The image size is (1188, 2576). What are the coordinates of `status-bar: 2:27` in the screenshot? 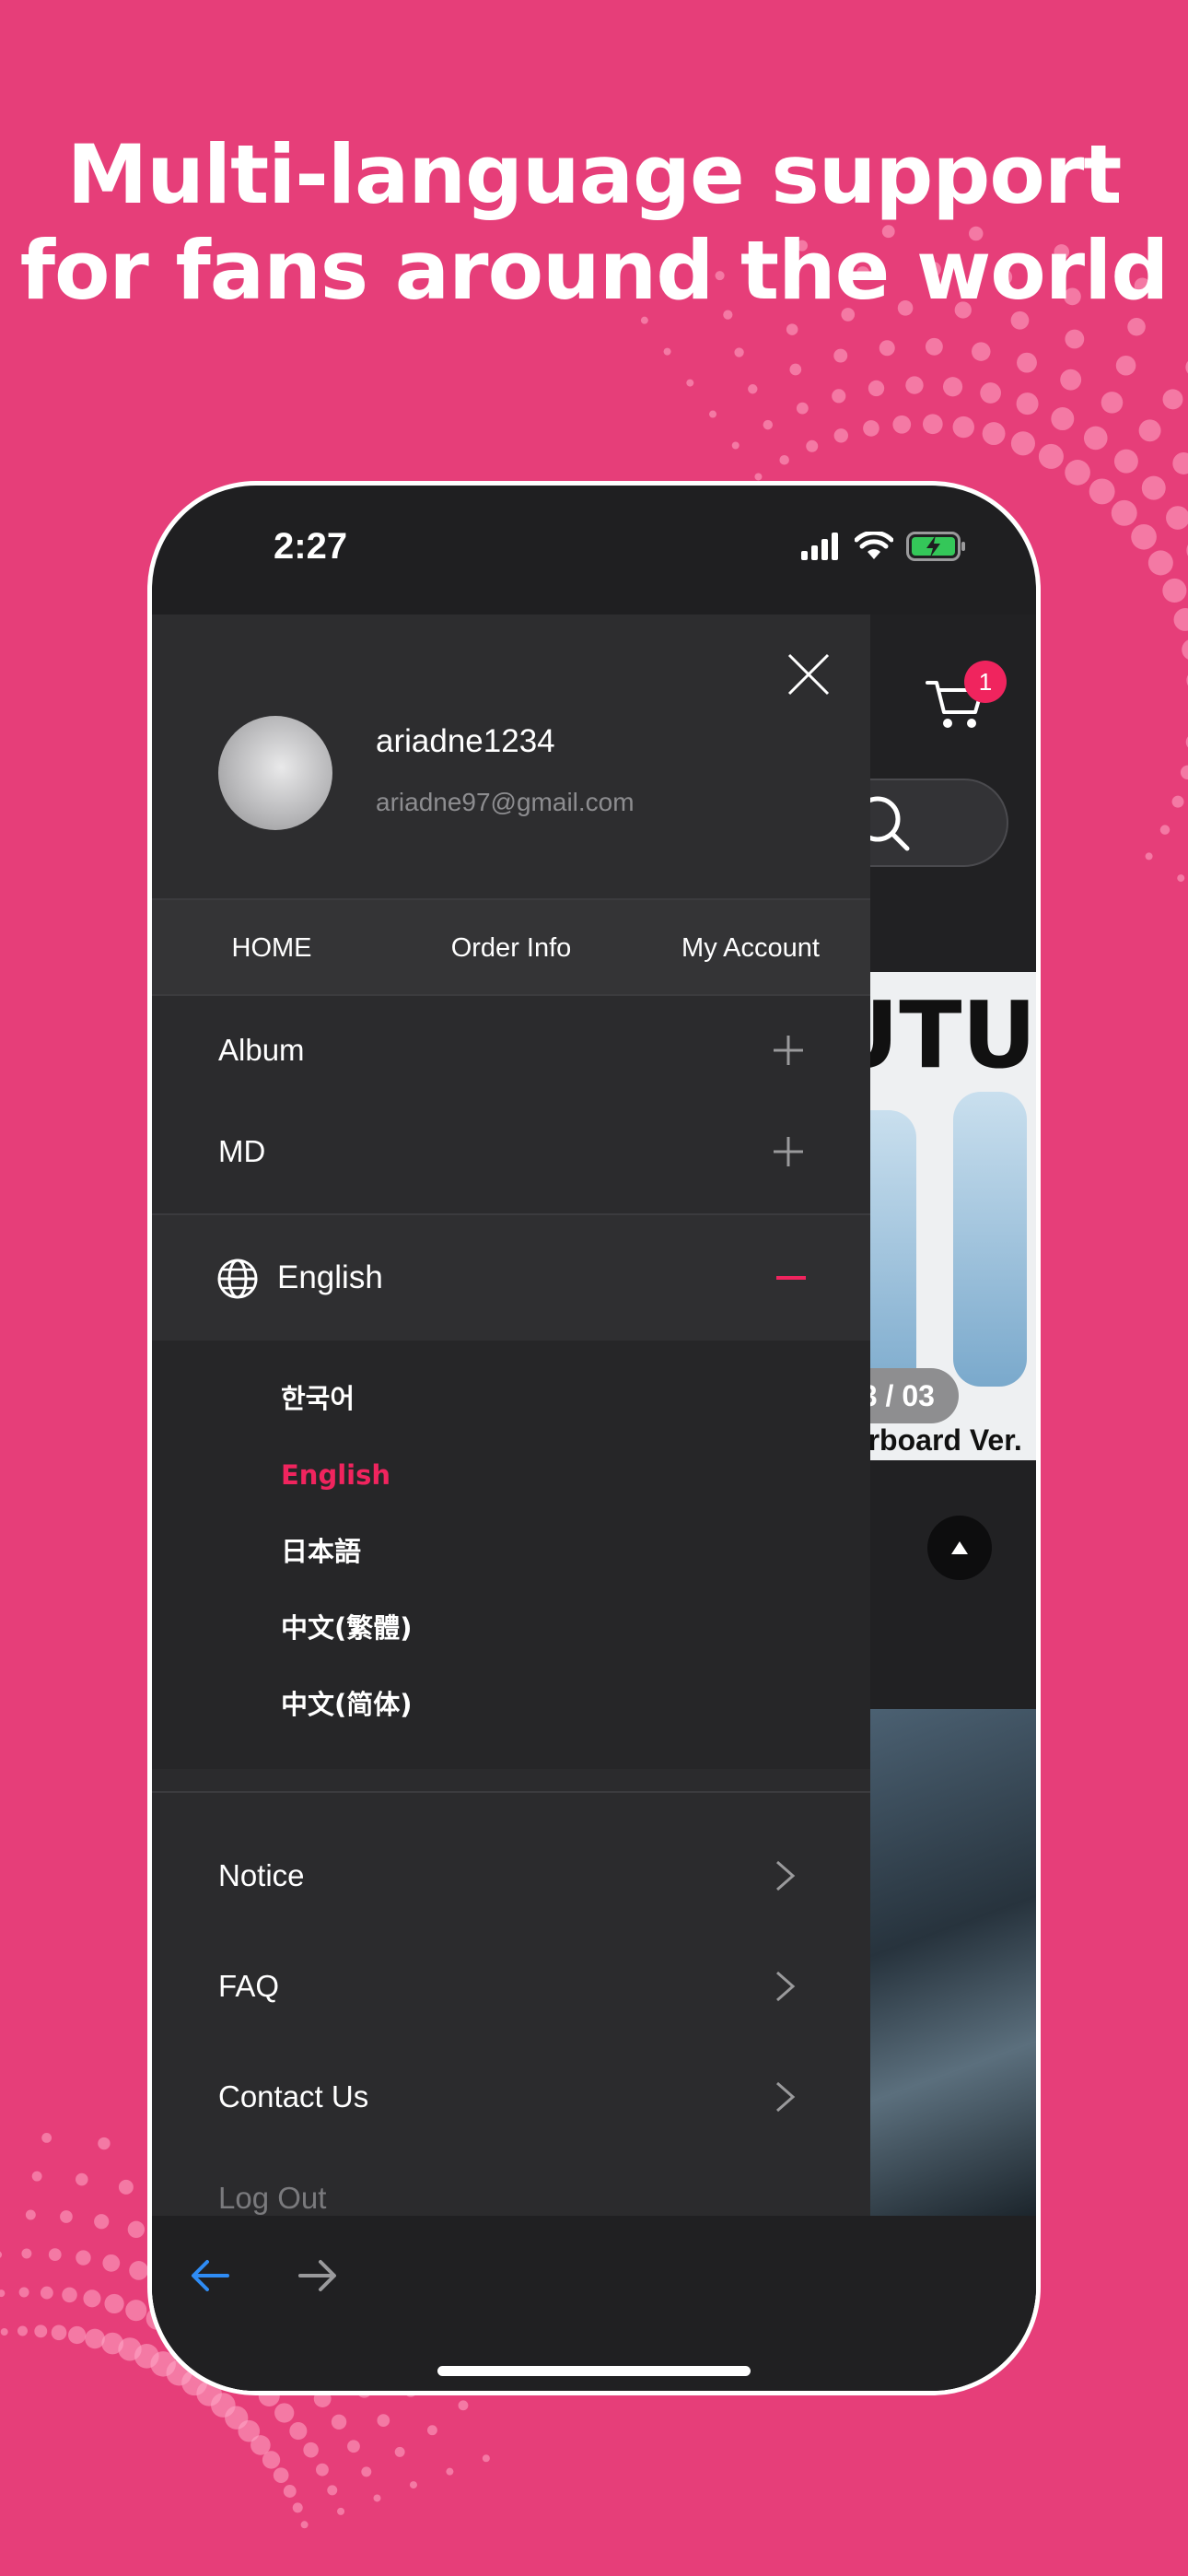 It's located at (594, 550).